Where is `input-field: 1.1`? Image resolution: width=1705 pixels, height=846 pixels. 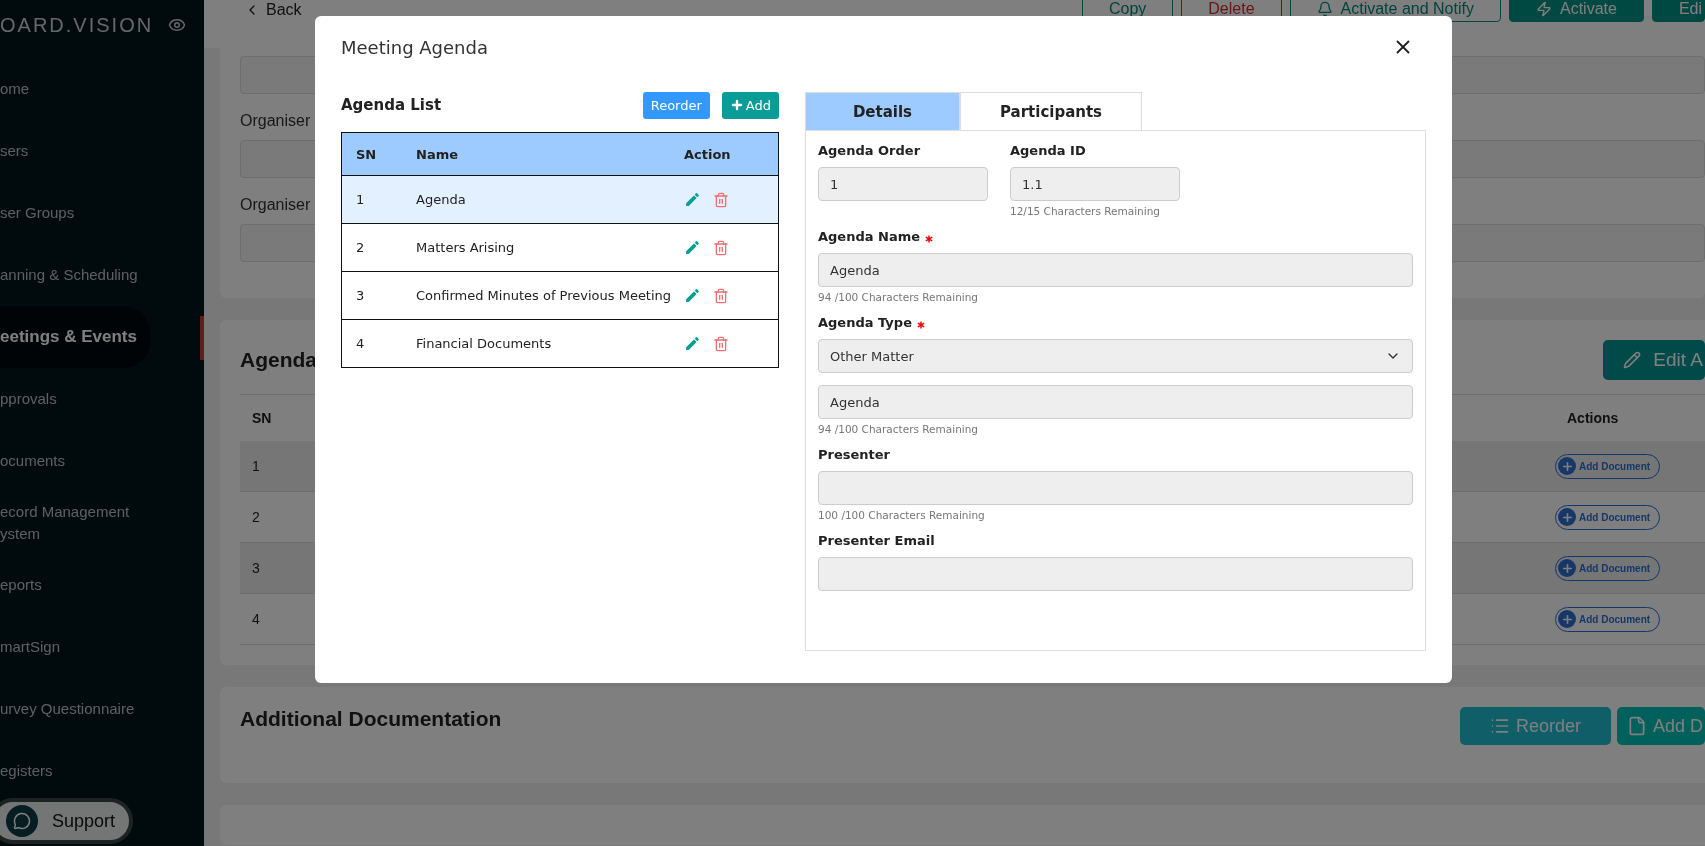 input-field: 1.1 is located at coordinates (1095, 184).